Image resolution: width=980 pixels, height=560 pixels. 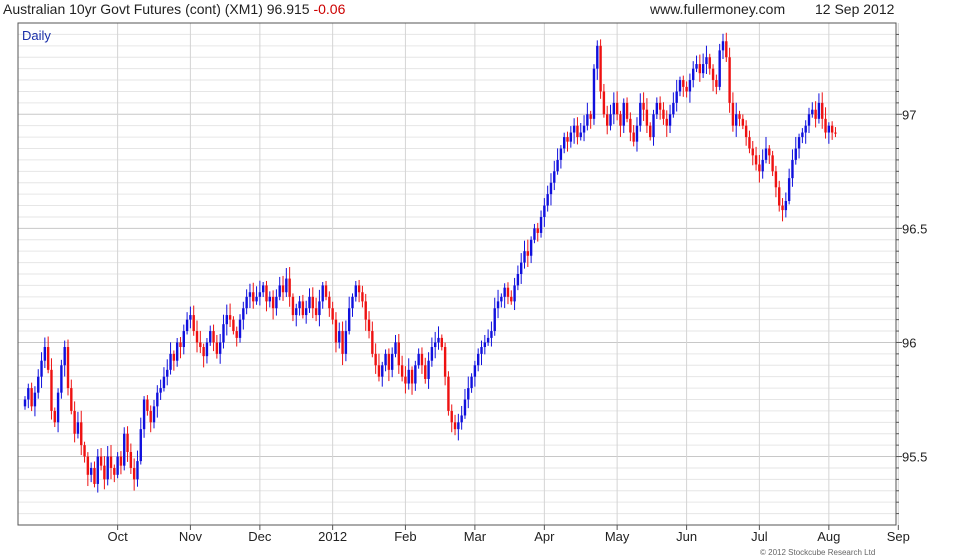 What do you see at coordinates (828, 536) in the screenshot?
I see `x-tick-label: Aug` at bounding box center [828, 536].